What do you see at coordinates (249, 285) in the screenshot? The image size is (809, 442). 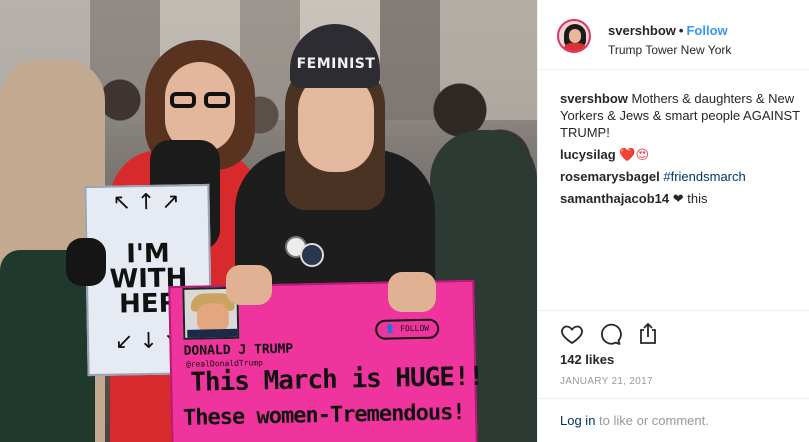 I see `left-hand` at bounding box center [249, 285].